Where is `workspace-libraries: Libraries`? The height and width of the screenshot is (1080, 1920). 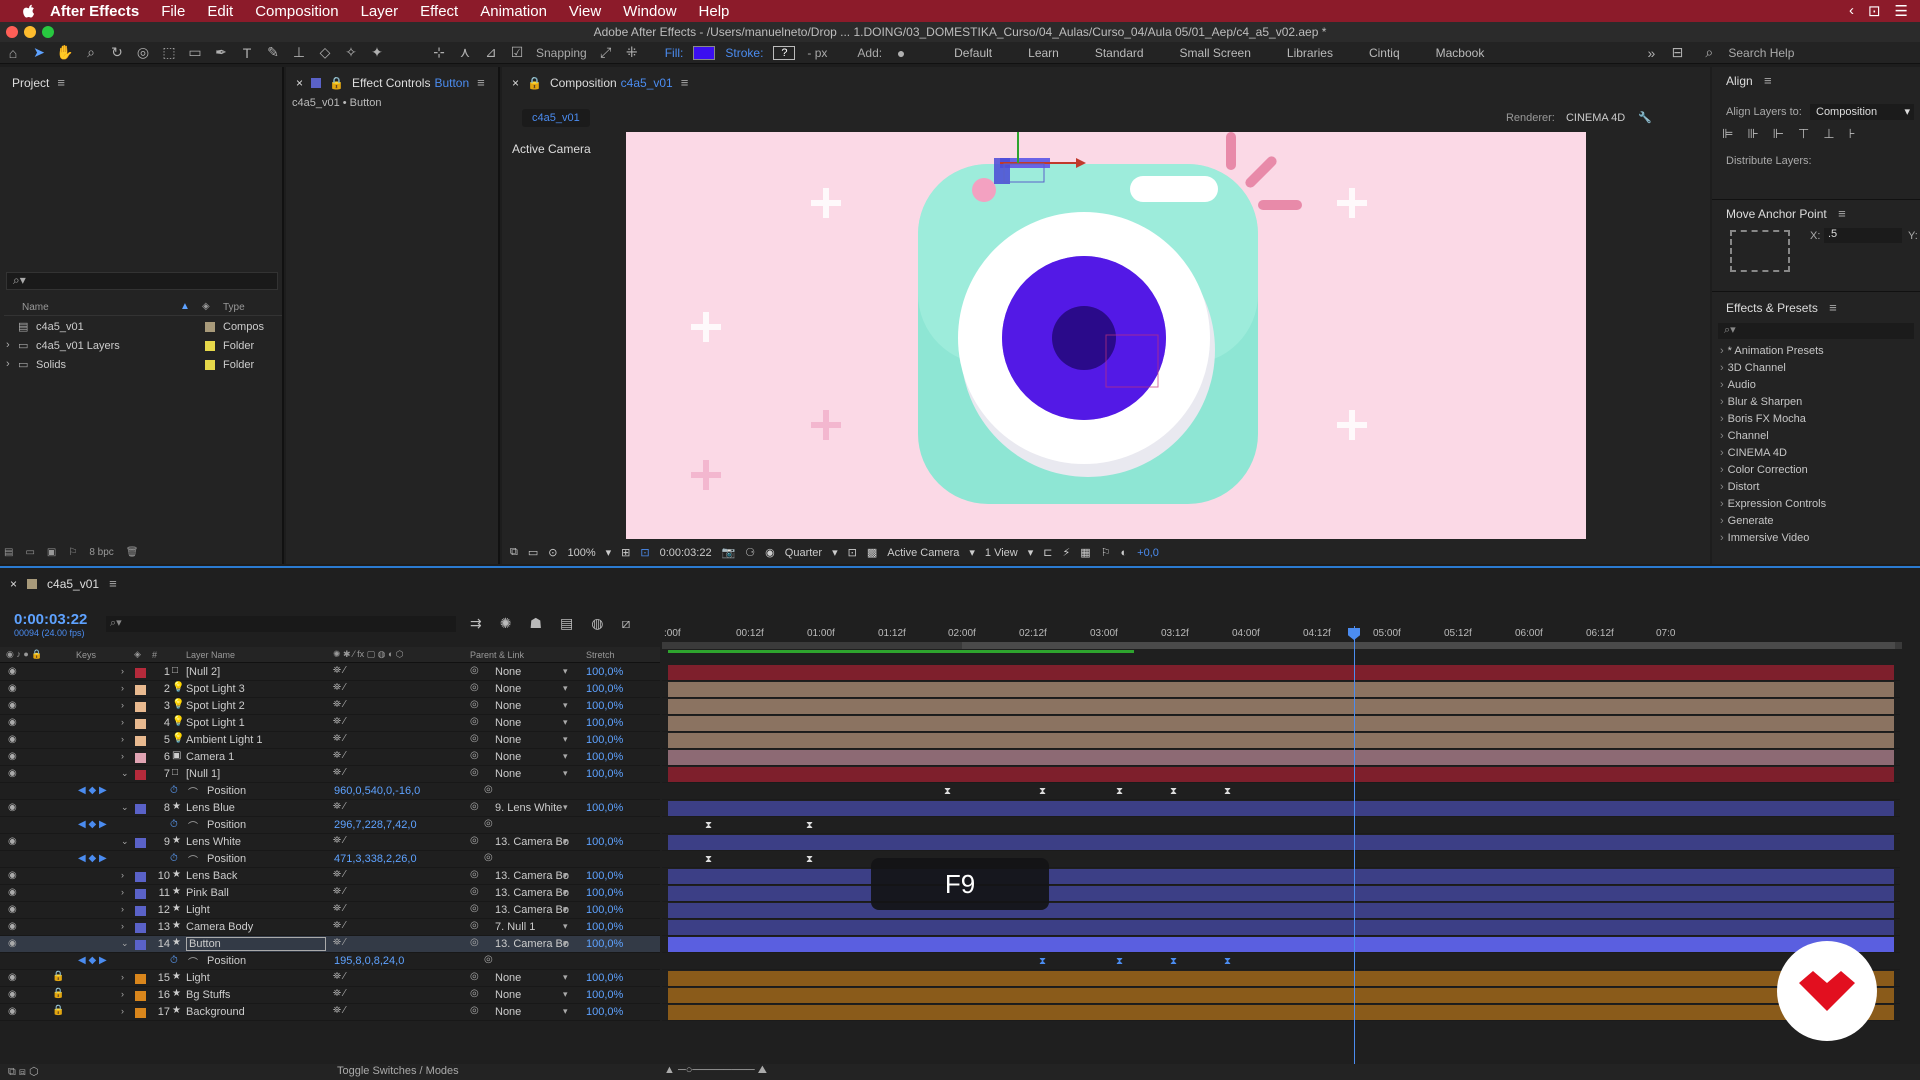
workspace-libraries: Libraries is located at coordinates (1310, 53).